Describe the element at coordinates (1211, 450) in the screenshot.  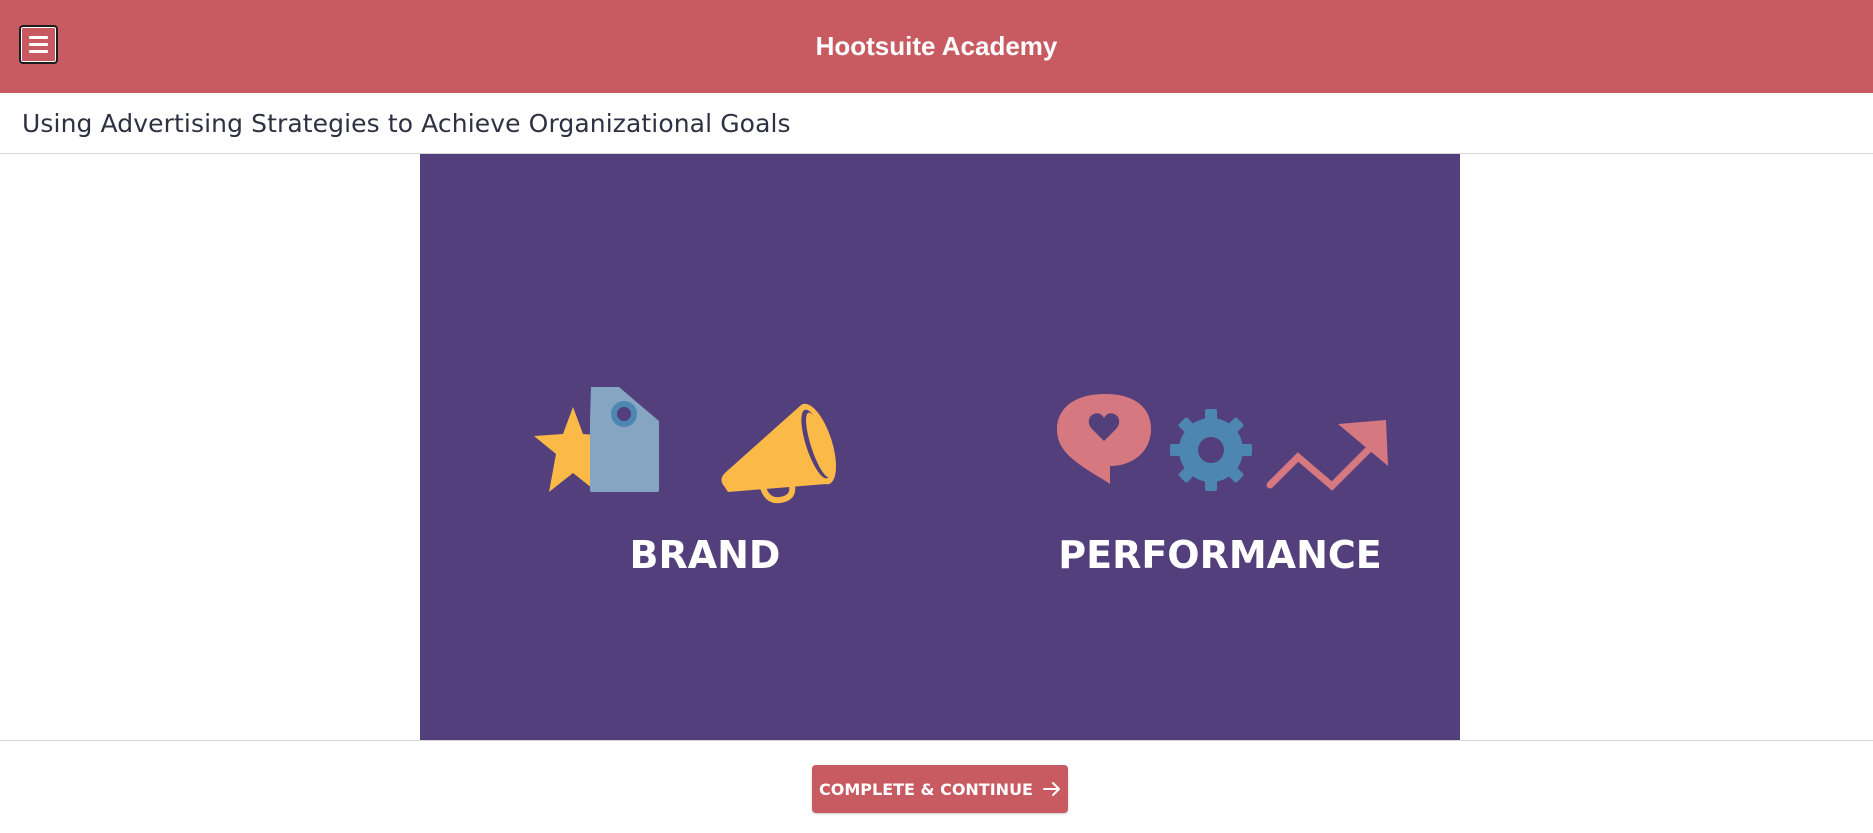
I see `gear-icon` at that location.